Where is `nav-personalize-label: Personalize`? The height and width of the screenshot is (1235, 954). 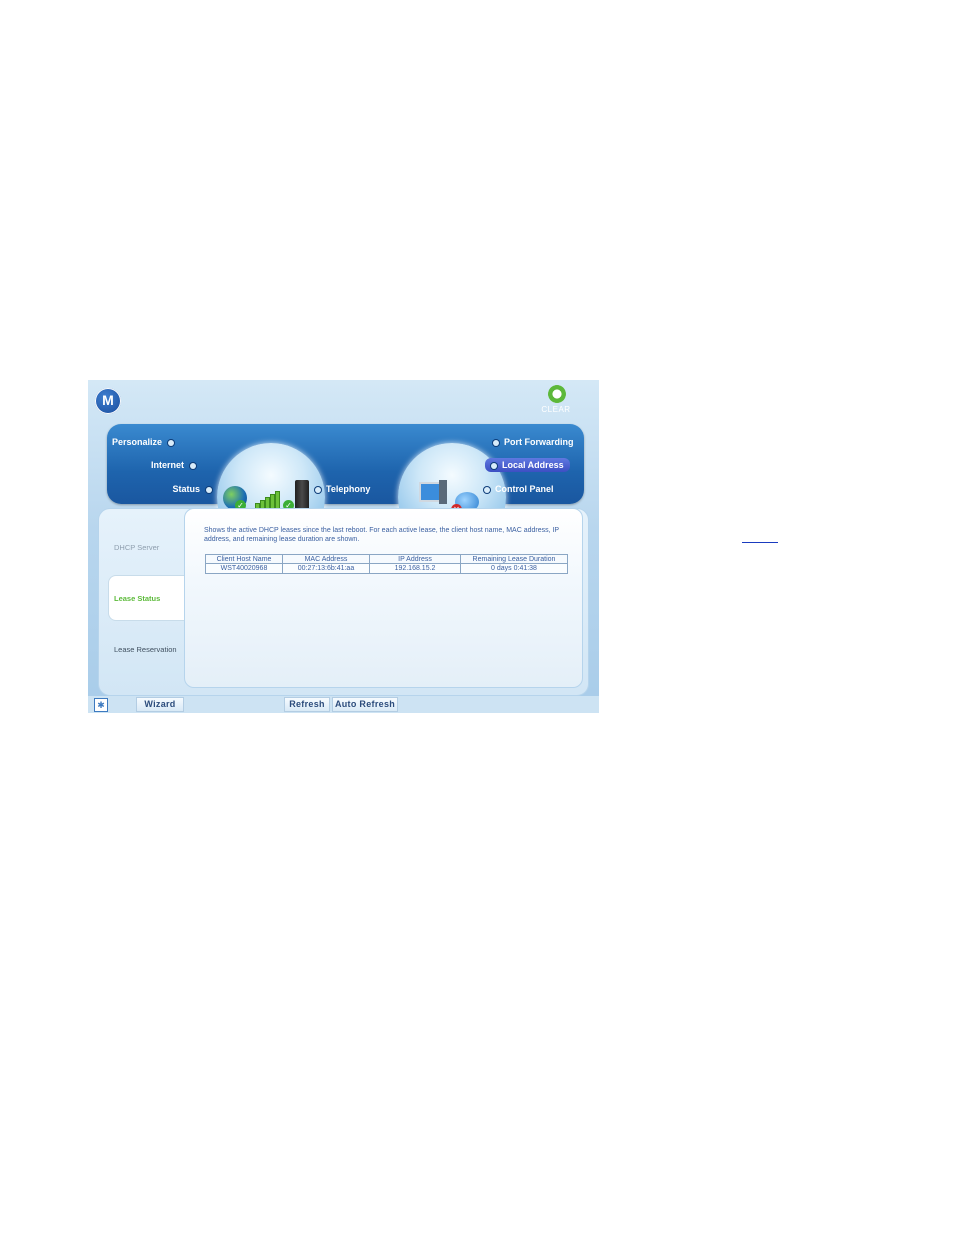 nav-personalize-label: Personalize is located at coordinates (136, 442).